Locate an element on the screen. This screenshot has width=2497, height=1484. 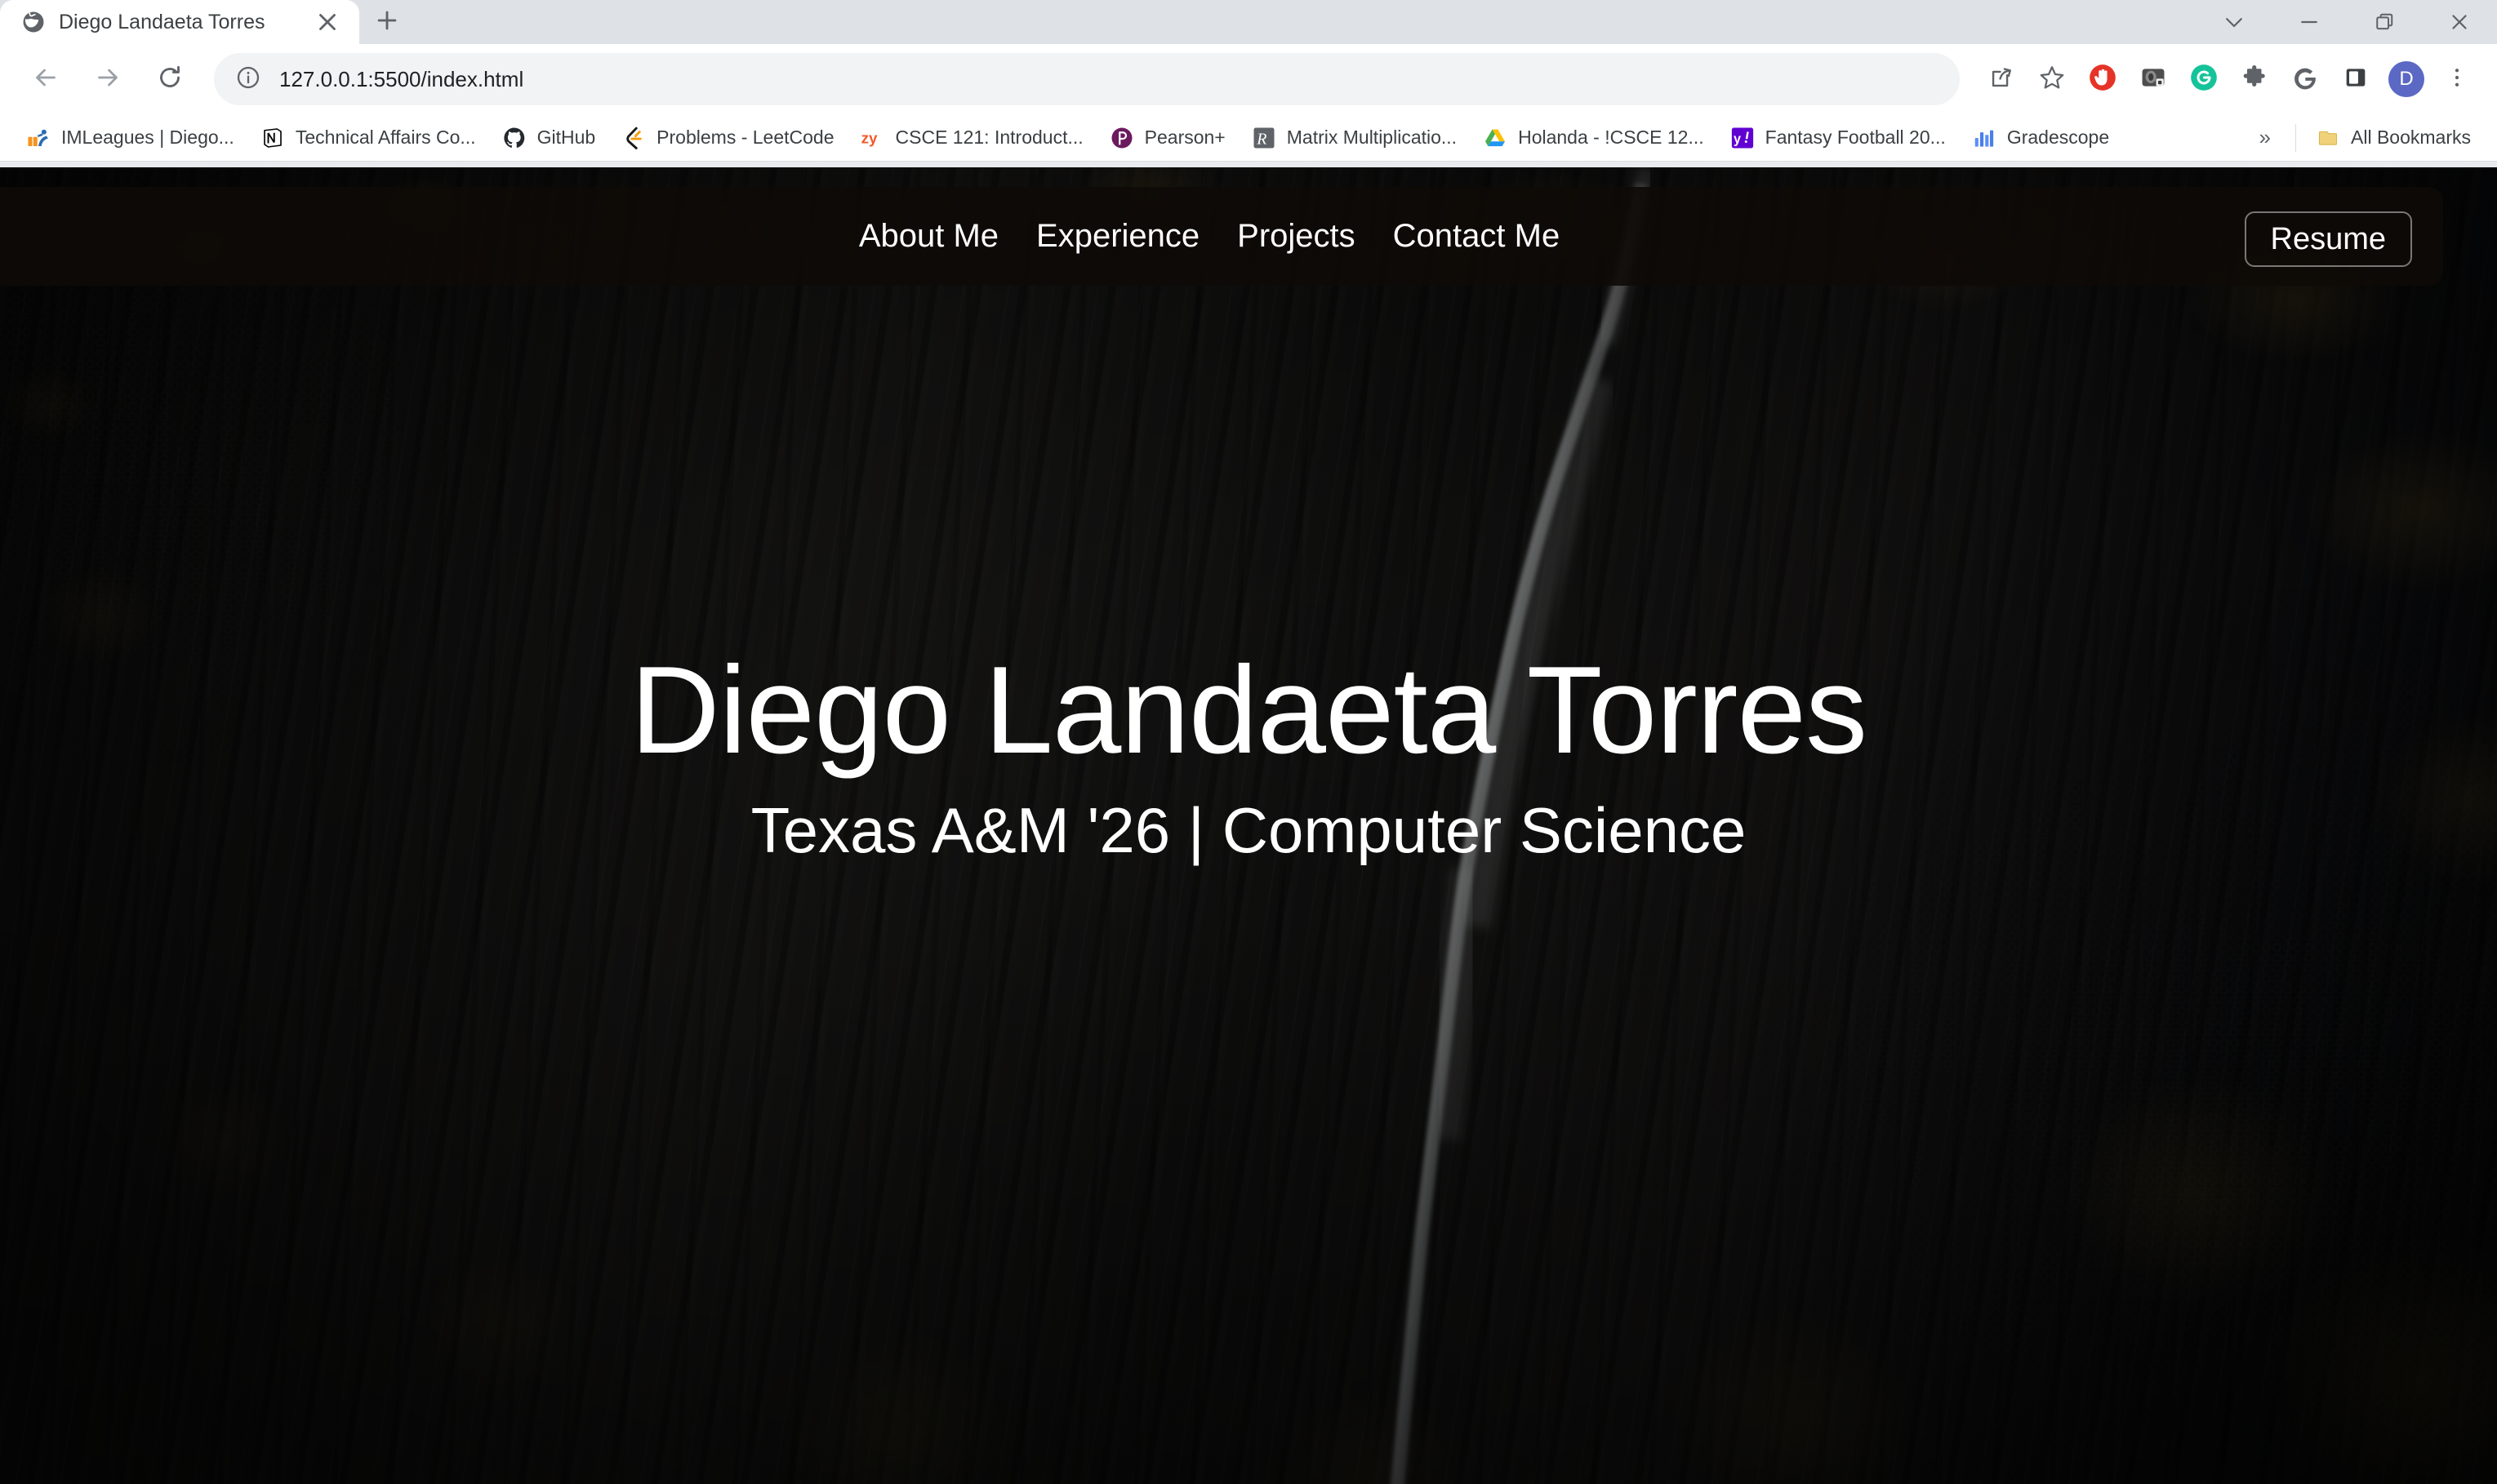
info-circle-icon is located at coordinates (248, 79).